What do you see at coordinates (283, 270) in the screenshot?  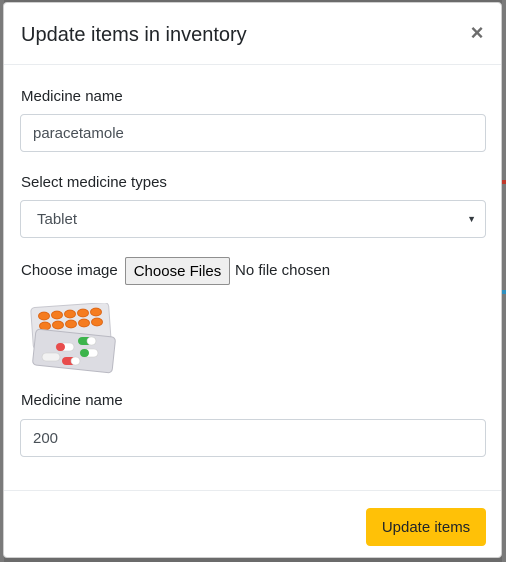 I see `file-status: No file chosen` at bounding box center [283, 270].